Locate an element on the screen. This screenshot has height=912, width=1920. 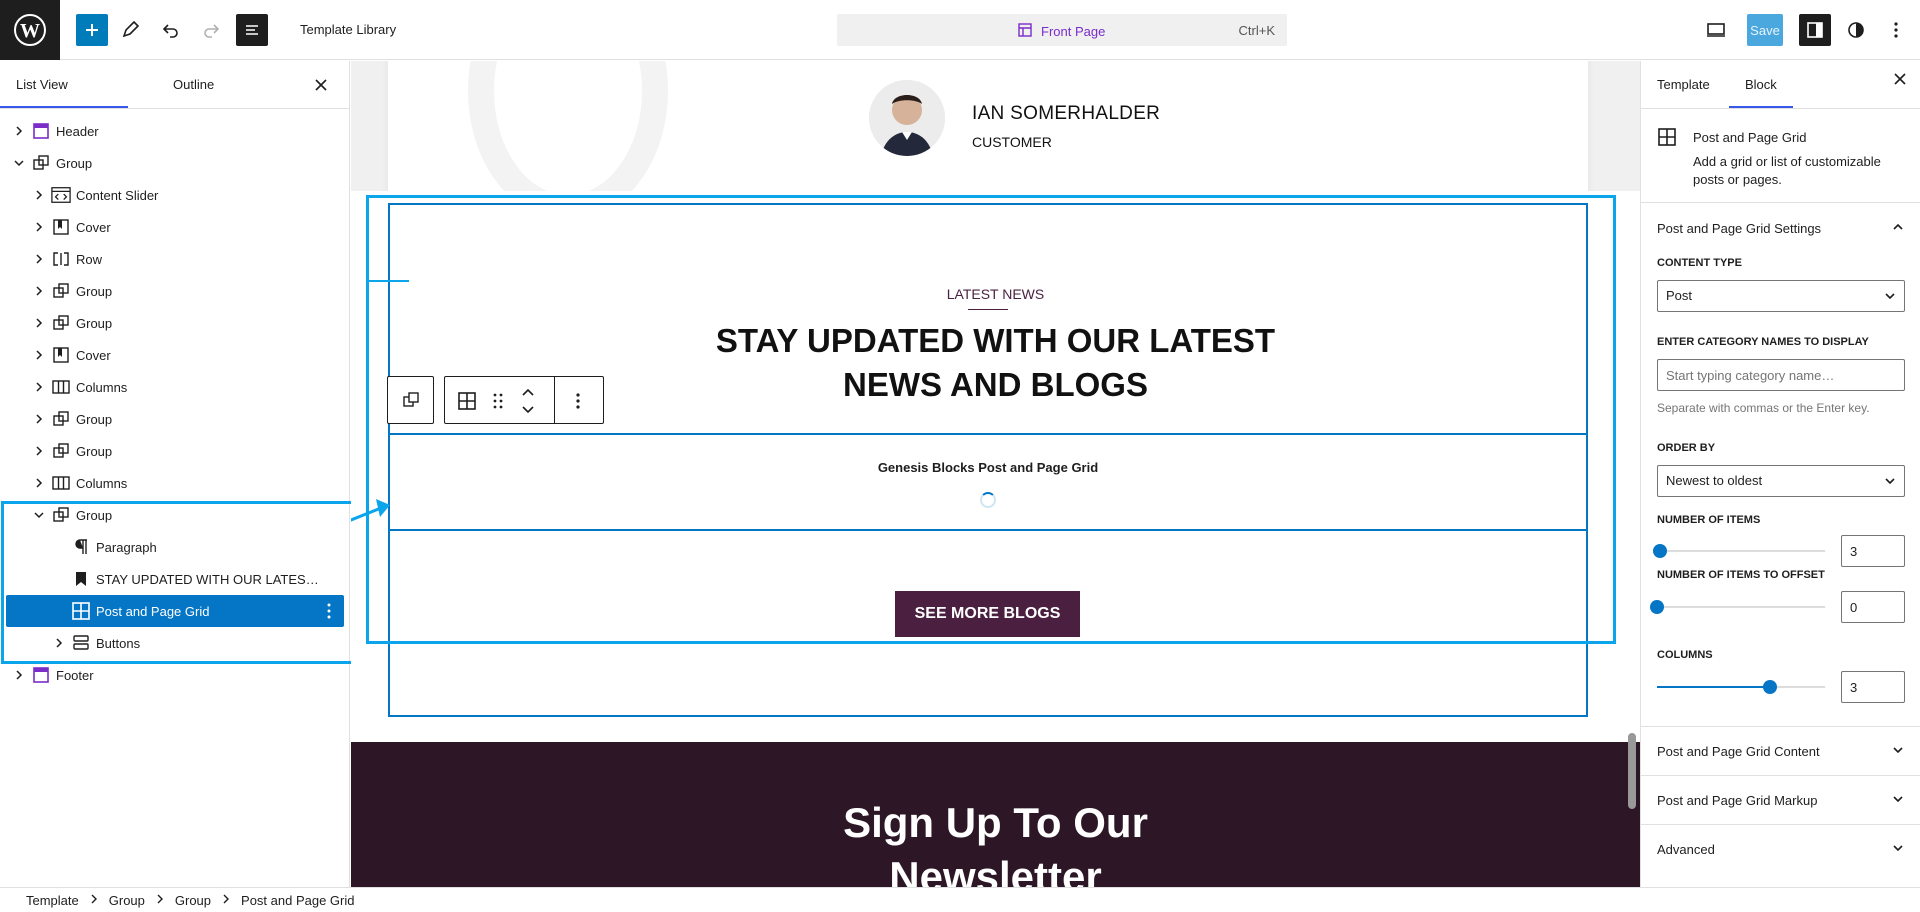
category-help-text: Separate with commas or the Enter key. is located at coordinates (1763, 408).